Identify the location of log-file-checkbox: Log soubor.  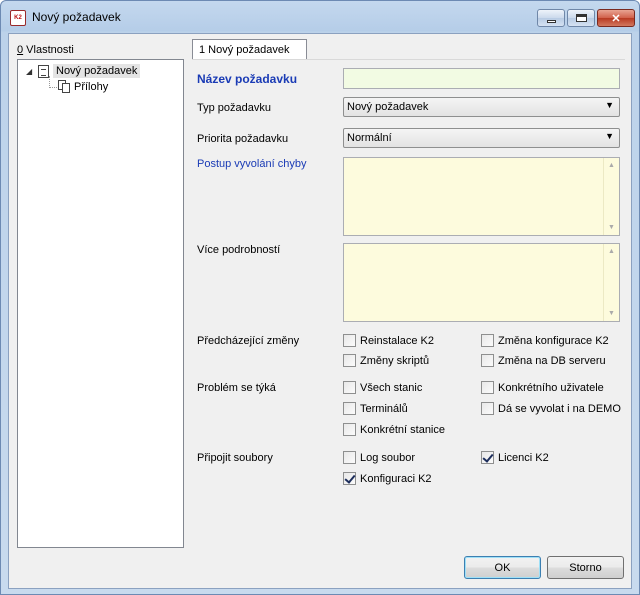
(379, 457).